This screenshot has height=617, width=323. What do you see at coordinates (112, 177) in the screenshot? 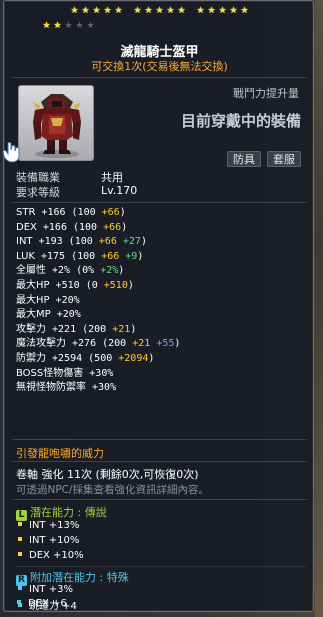
I see `requirement-value: 共用` at bounding box center [112, 177].